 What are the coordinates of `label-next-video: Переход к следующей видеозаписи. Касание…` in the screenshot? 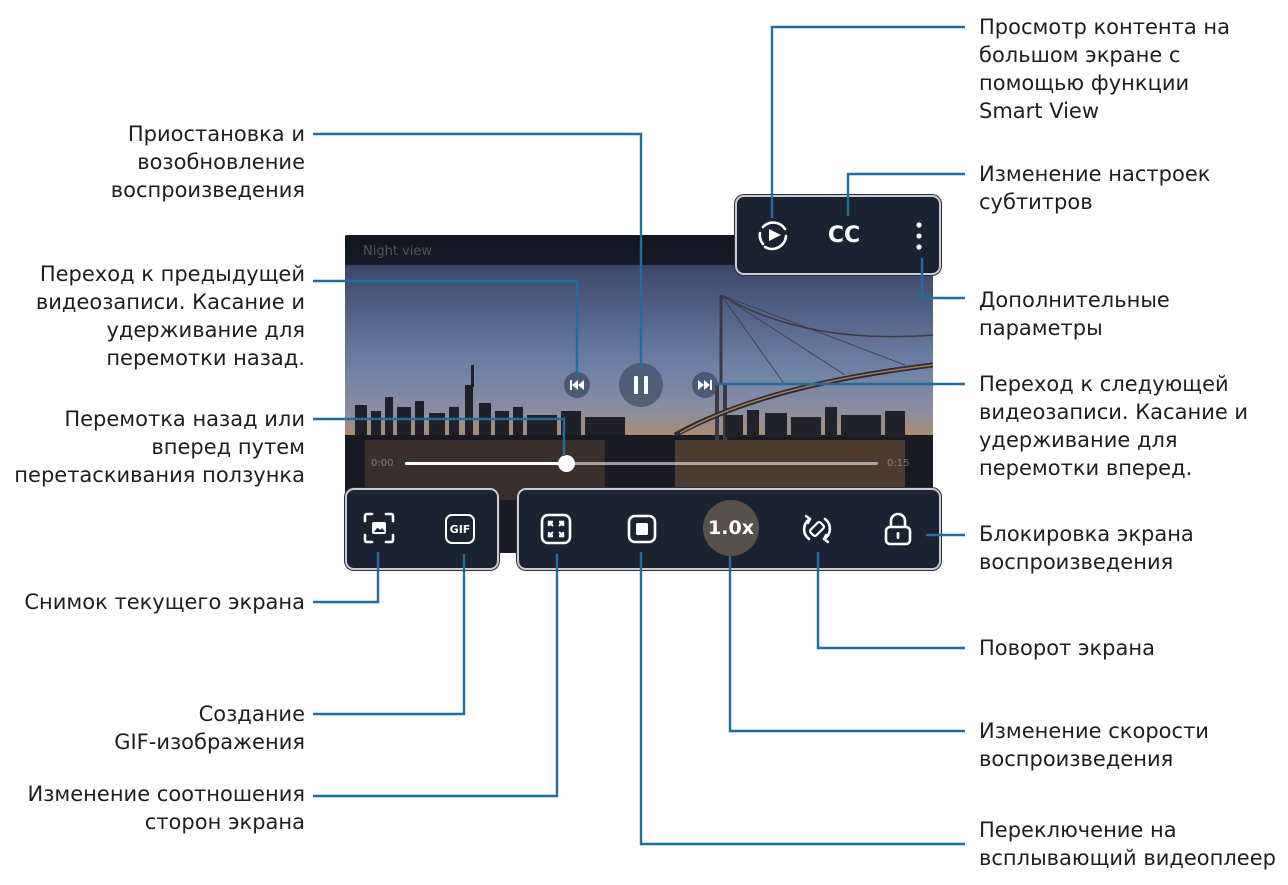 It's located at (1114, 426).